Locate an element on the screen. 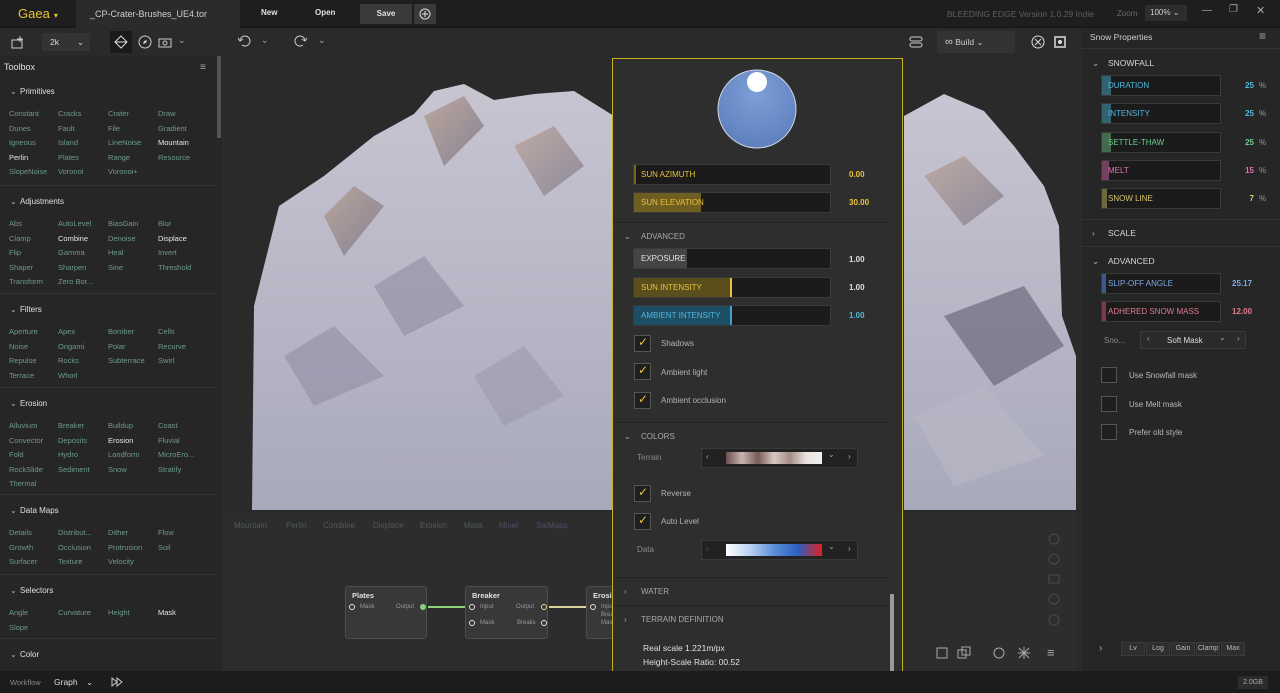 Image resolution: width=1280 pixels, height=693 pixels. sun-azimuth-slider: SUN AZIMUTH is located at coordinates (732, 174).